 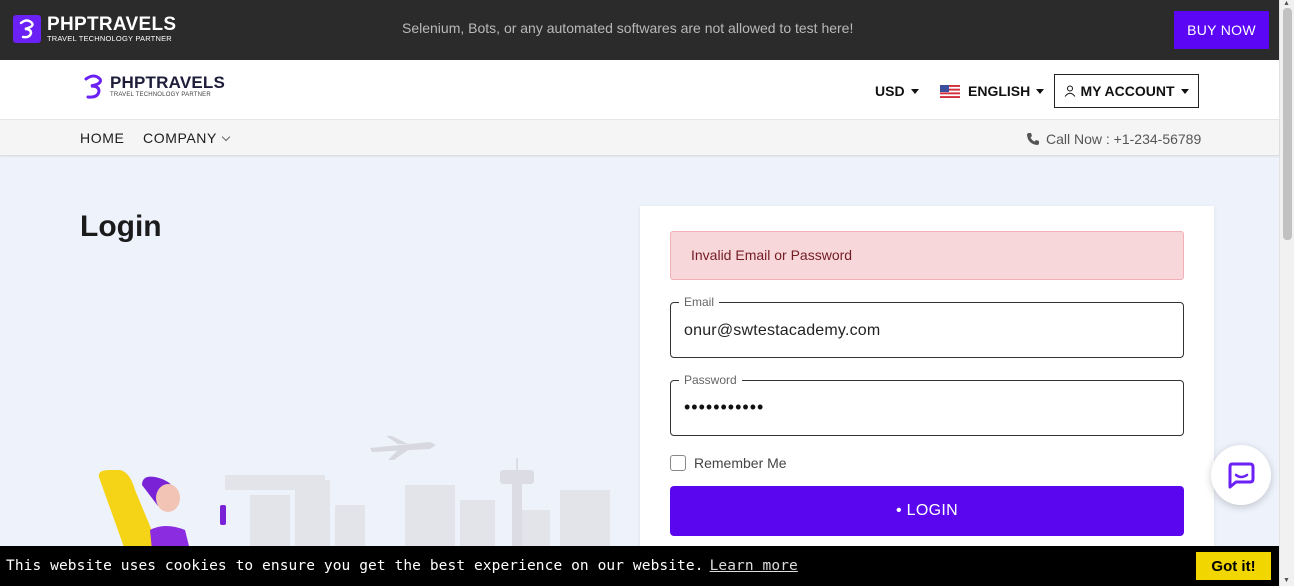 What do you see at coordinates (1286, 293) in the screenshot?
I see `page-scrollbar: ▲ ▼` at bounding box center [1286, 293].